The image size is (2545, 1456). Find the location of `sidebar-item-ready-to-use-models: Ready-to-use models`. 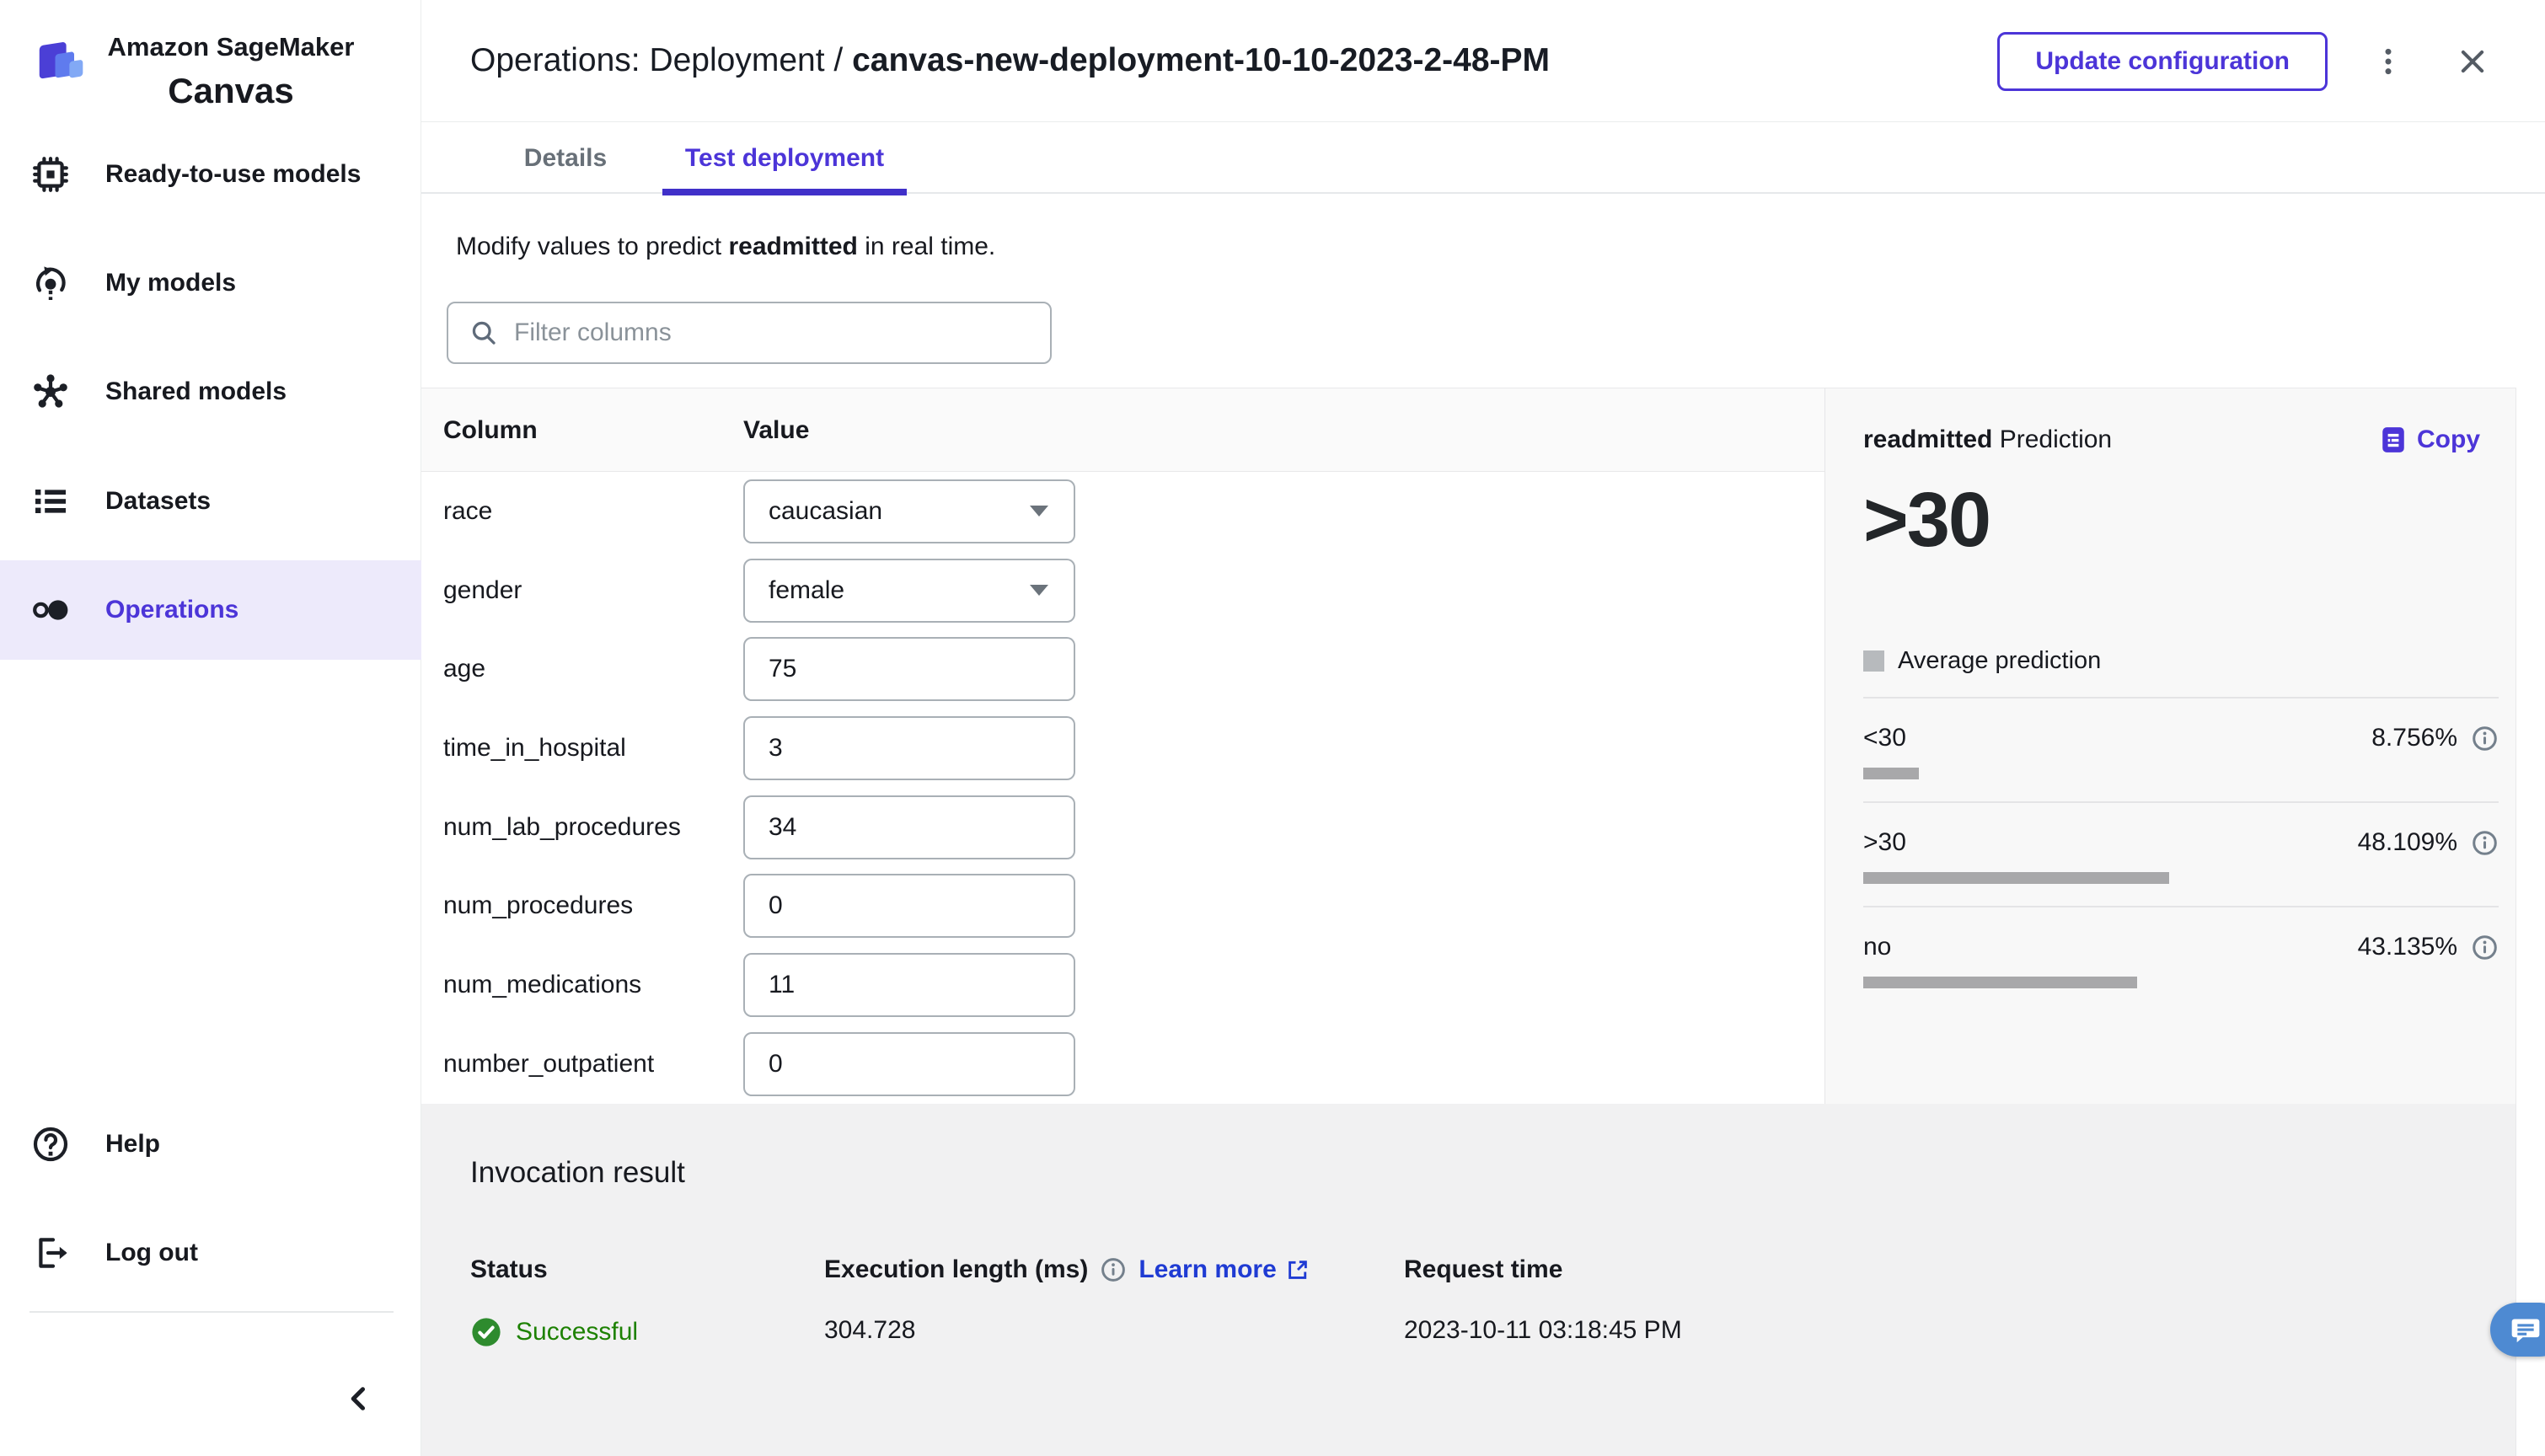

sidebar-item-ready-to-use-models: Ready-to-use models is located at coordinates (210, 174).